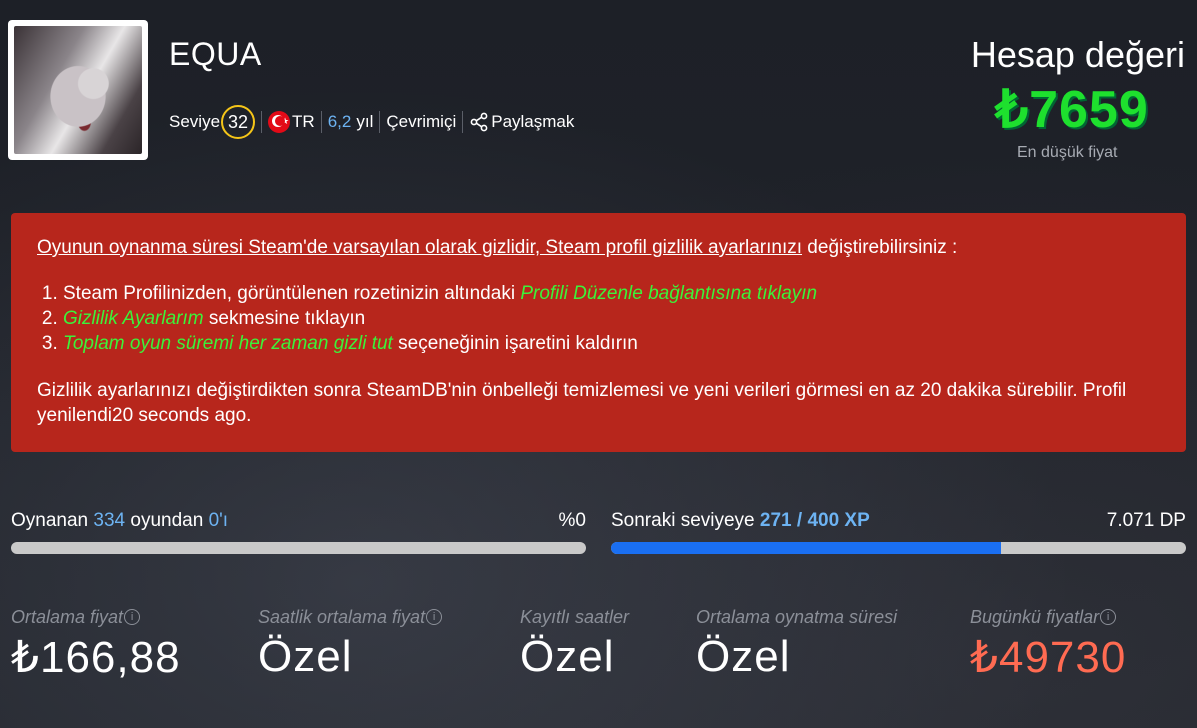  Describe the element at coordinates (740, 520) in the screenshot. I see `next-level-label: Sonraki seviyeye 271 / 400 XP` at that location.